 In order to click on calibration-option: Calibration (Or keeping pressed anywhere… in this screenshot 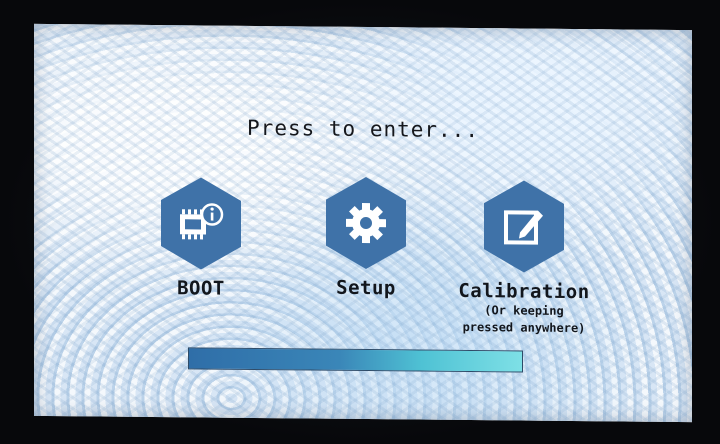, I will do `click(524, 259)`.